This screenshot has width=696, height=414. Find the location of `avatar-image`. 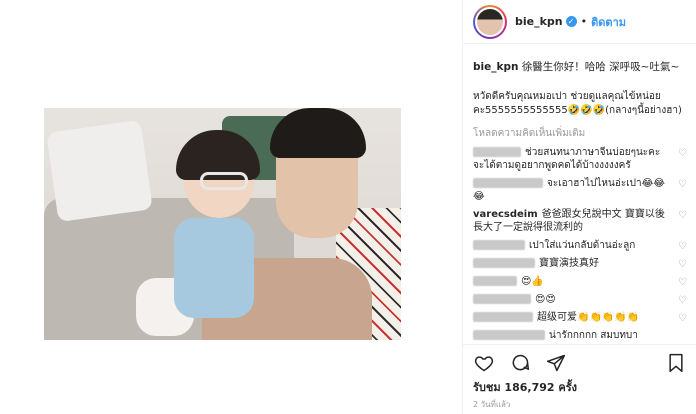

avatar-image is located at coordinates (490, 21).